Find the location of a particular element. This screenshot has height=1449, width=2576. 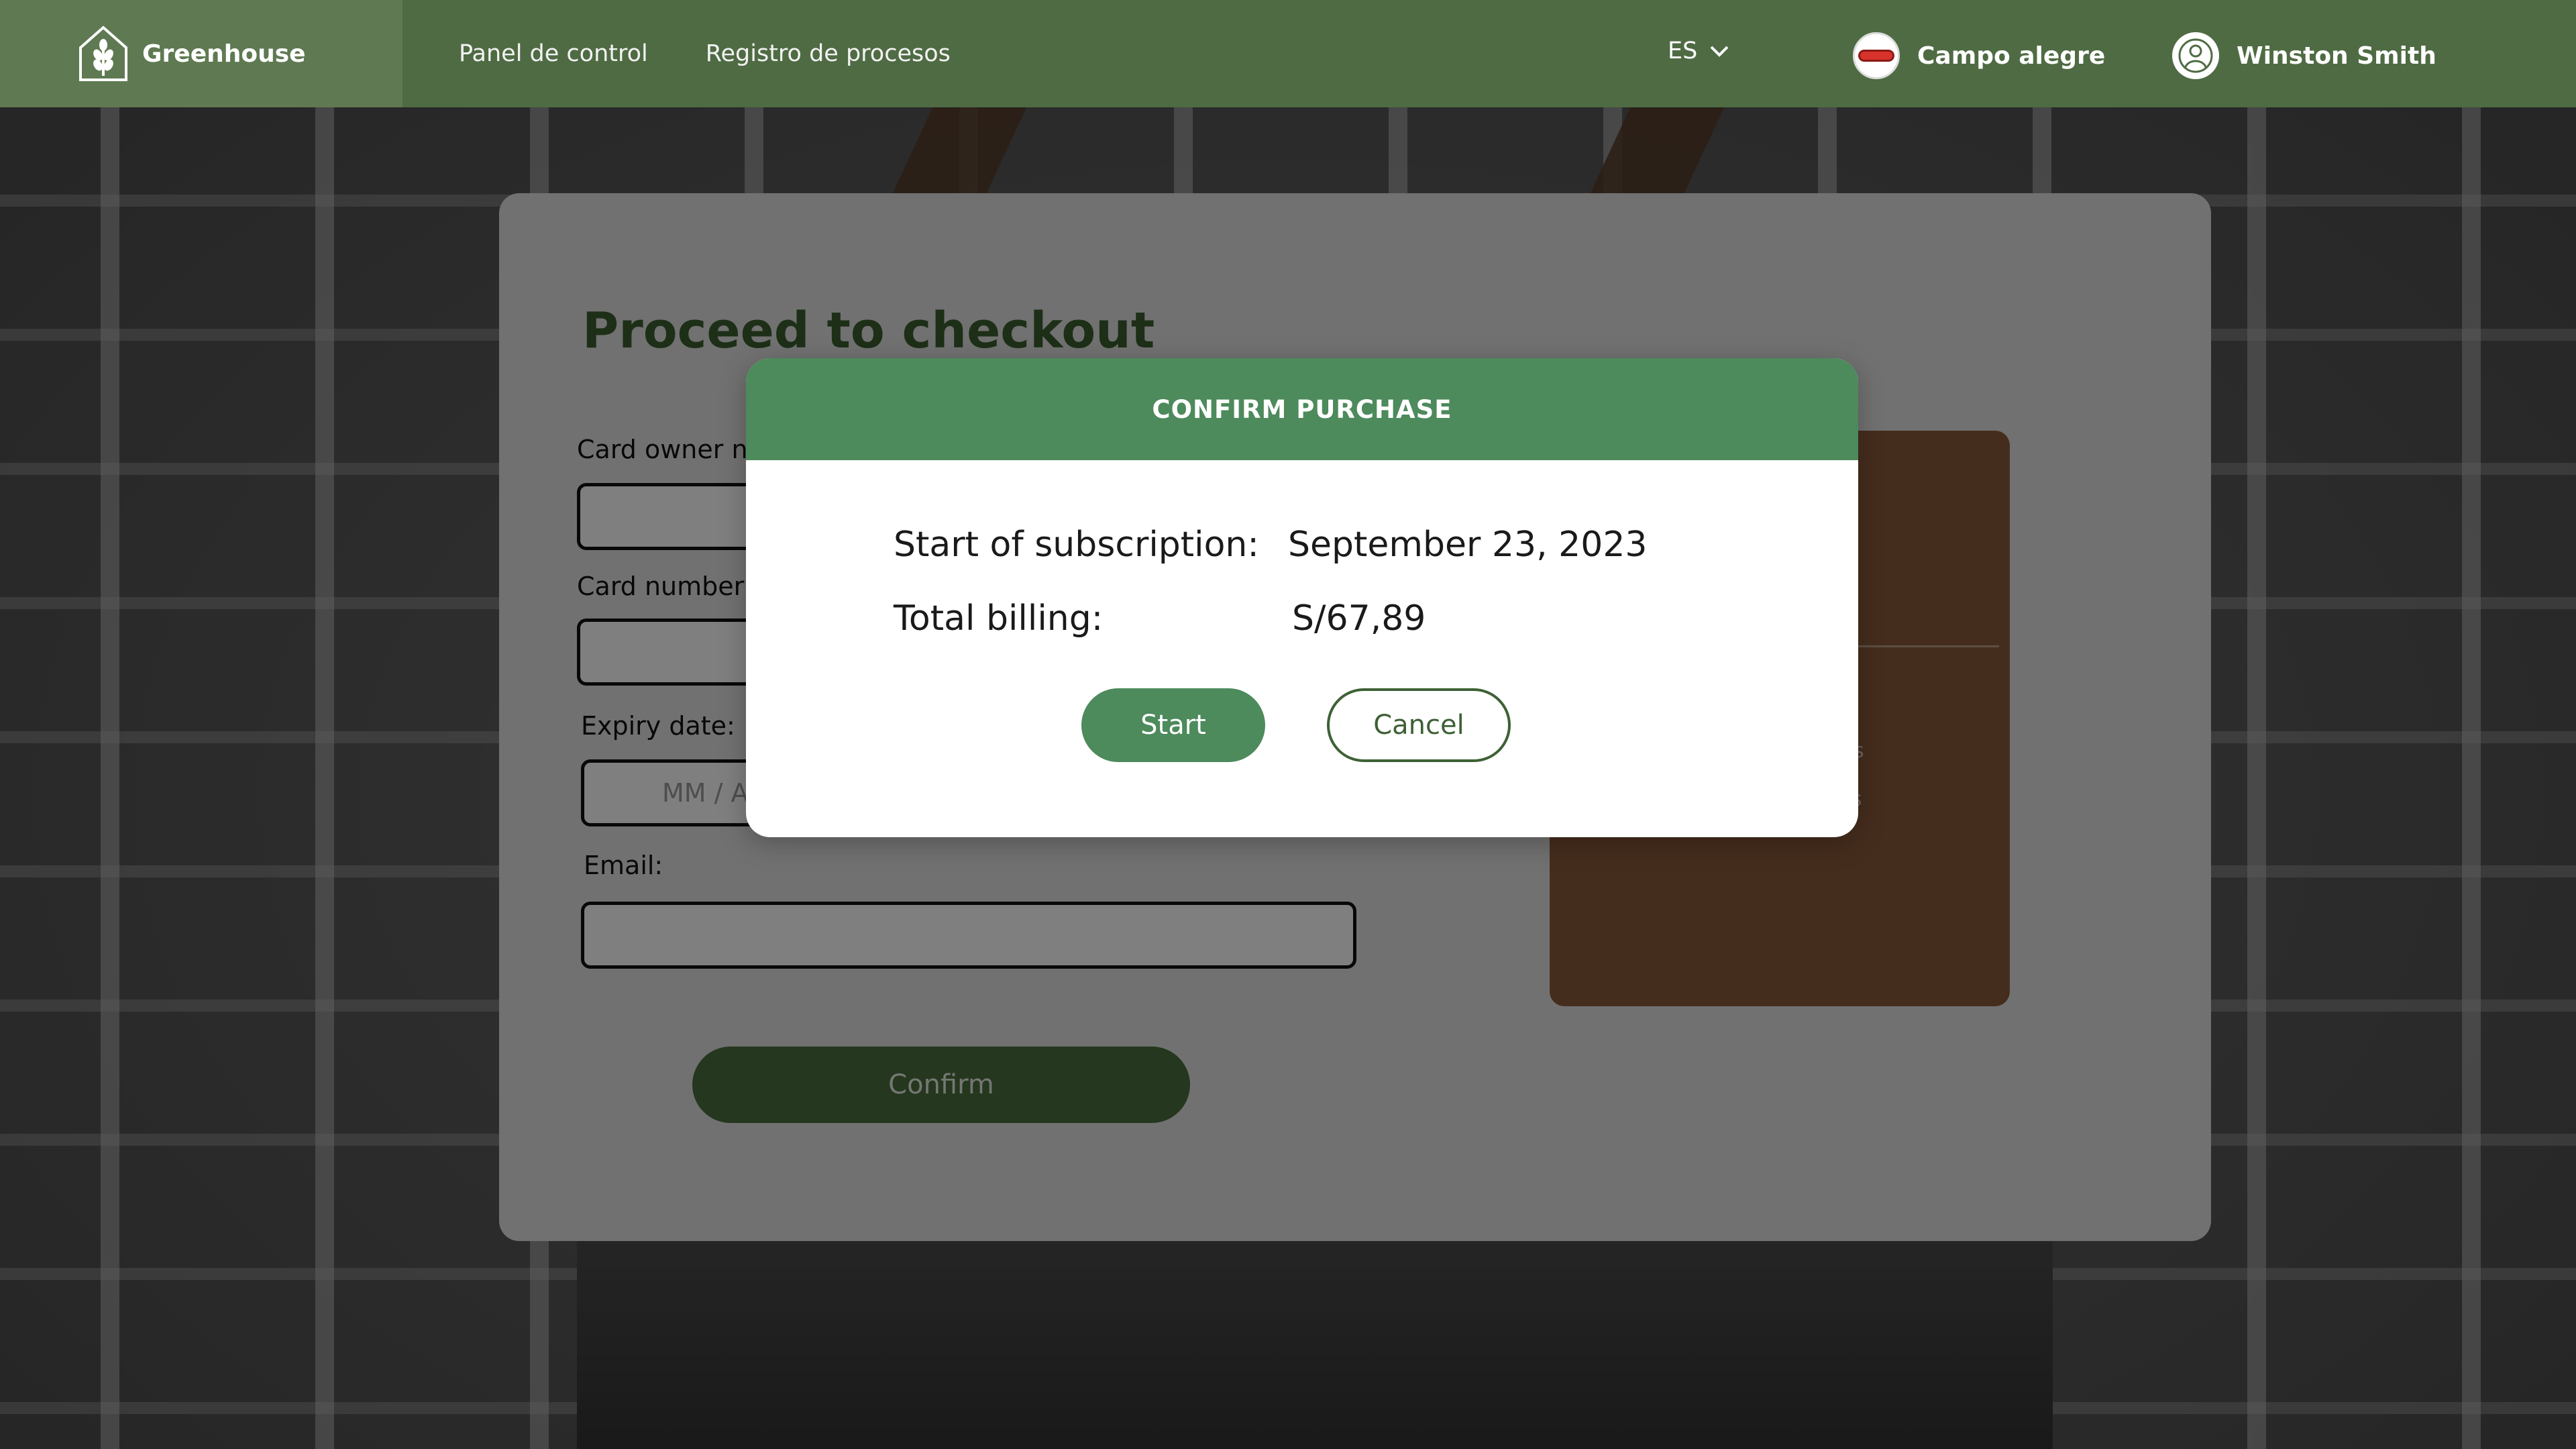

dialog-title: CONFIRM PURCHASE is located at coordinates (1302, 409).